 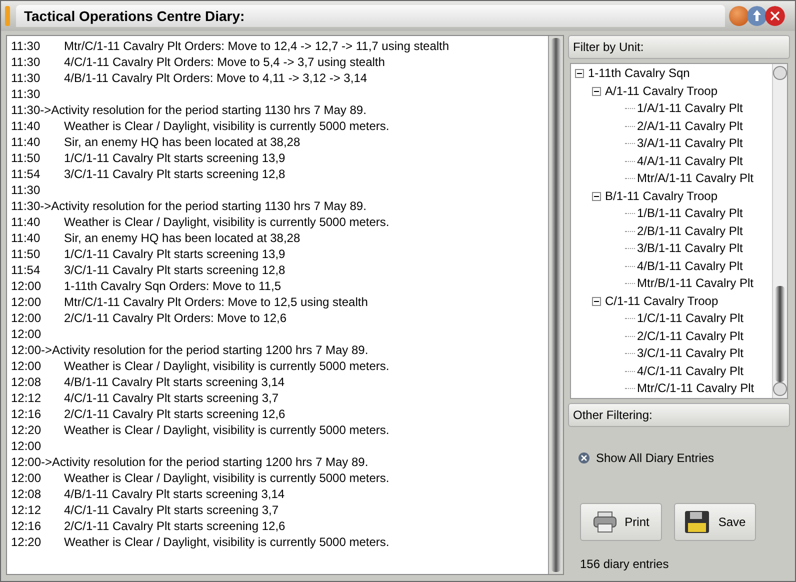 What do you see at coordinates (739, 16) in the screenshot?
I see `minimize-button` at bounding box center [739, 16].